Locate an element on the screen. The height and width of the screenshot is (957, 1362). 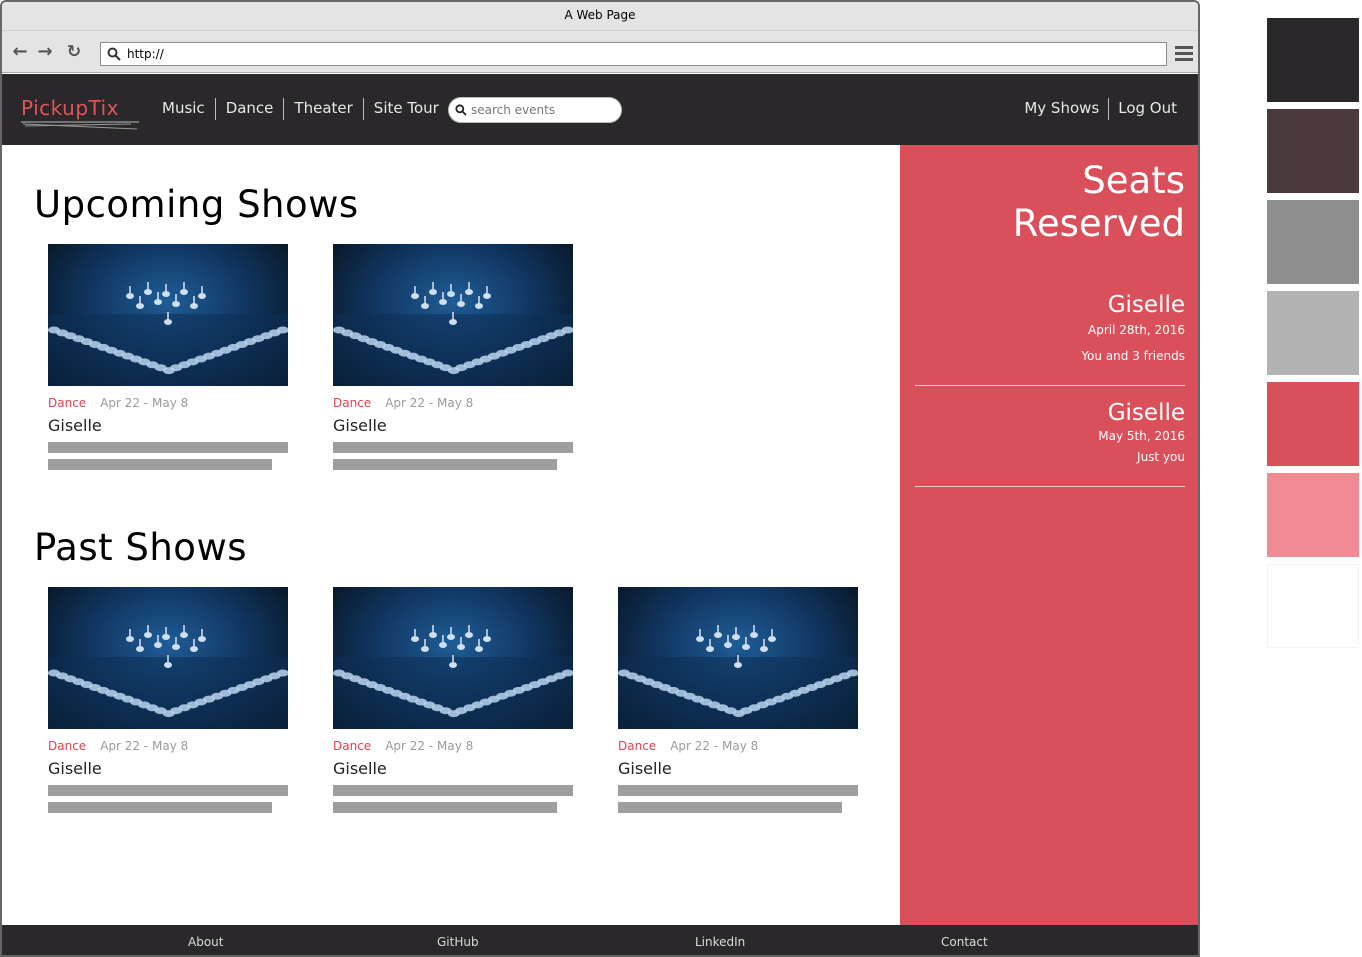
browser-toolbar: ← → ↻ http:// is located at coordinates (600, 51).